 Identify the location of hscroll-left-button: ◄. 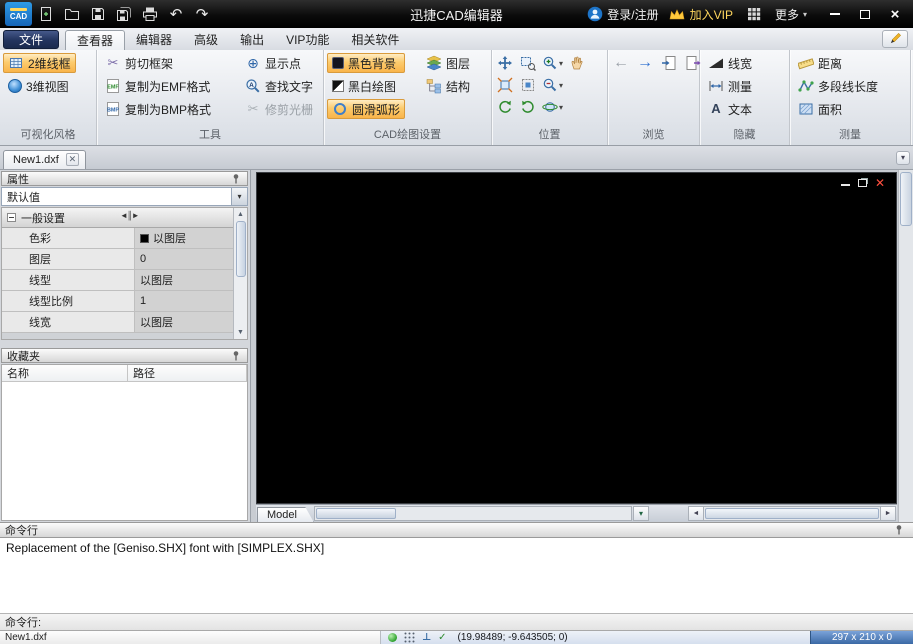
(696, 513).